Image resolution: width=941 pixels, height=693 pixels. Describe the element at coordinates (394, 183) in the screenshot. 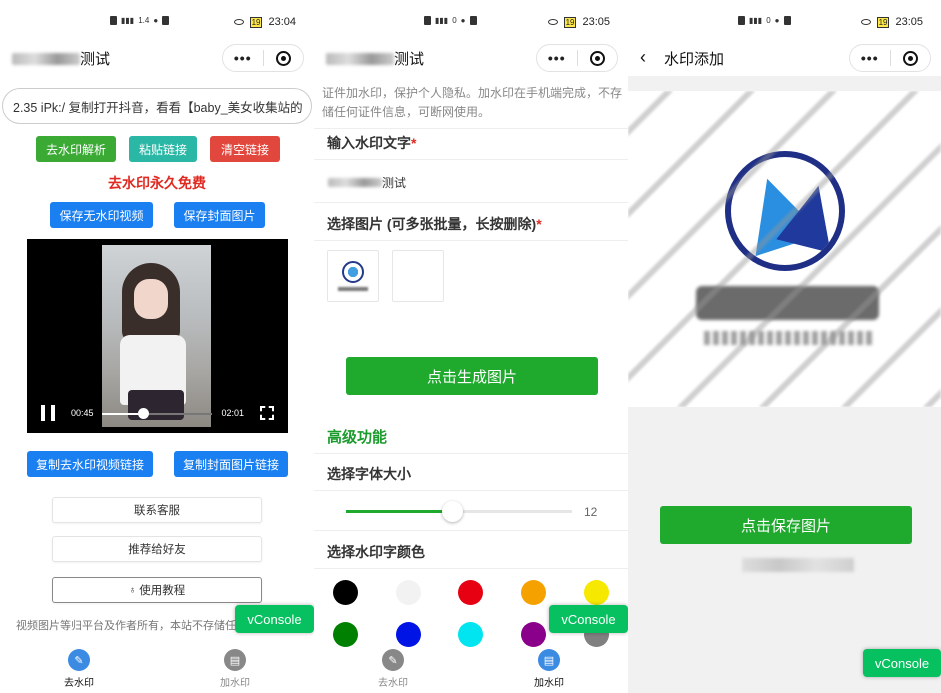

I see `input-value: 测试` at that location.